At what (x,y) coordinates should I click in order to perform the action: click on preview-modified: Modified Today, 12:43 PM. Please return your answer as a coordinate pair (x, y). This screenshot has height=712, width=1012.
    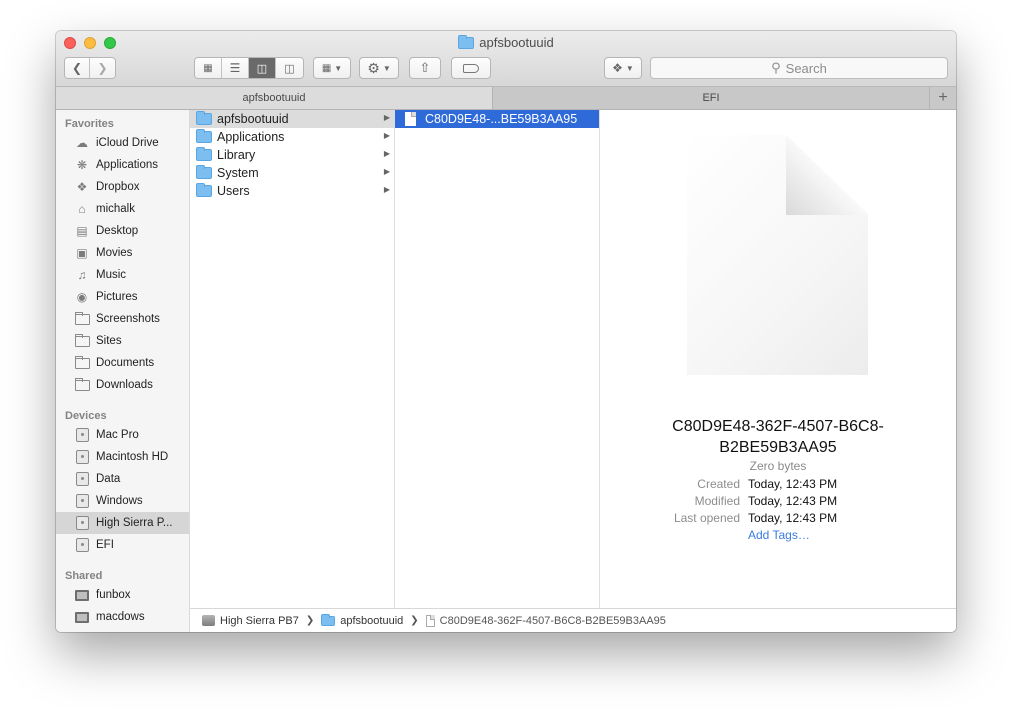
    Looking at the image, I should click on (766, 501).